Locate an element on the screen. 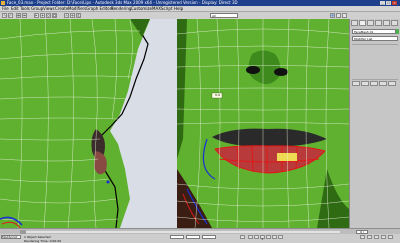  minimize-button: _ is located at coordinates (382, 3).